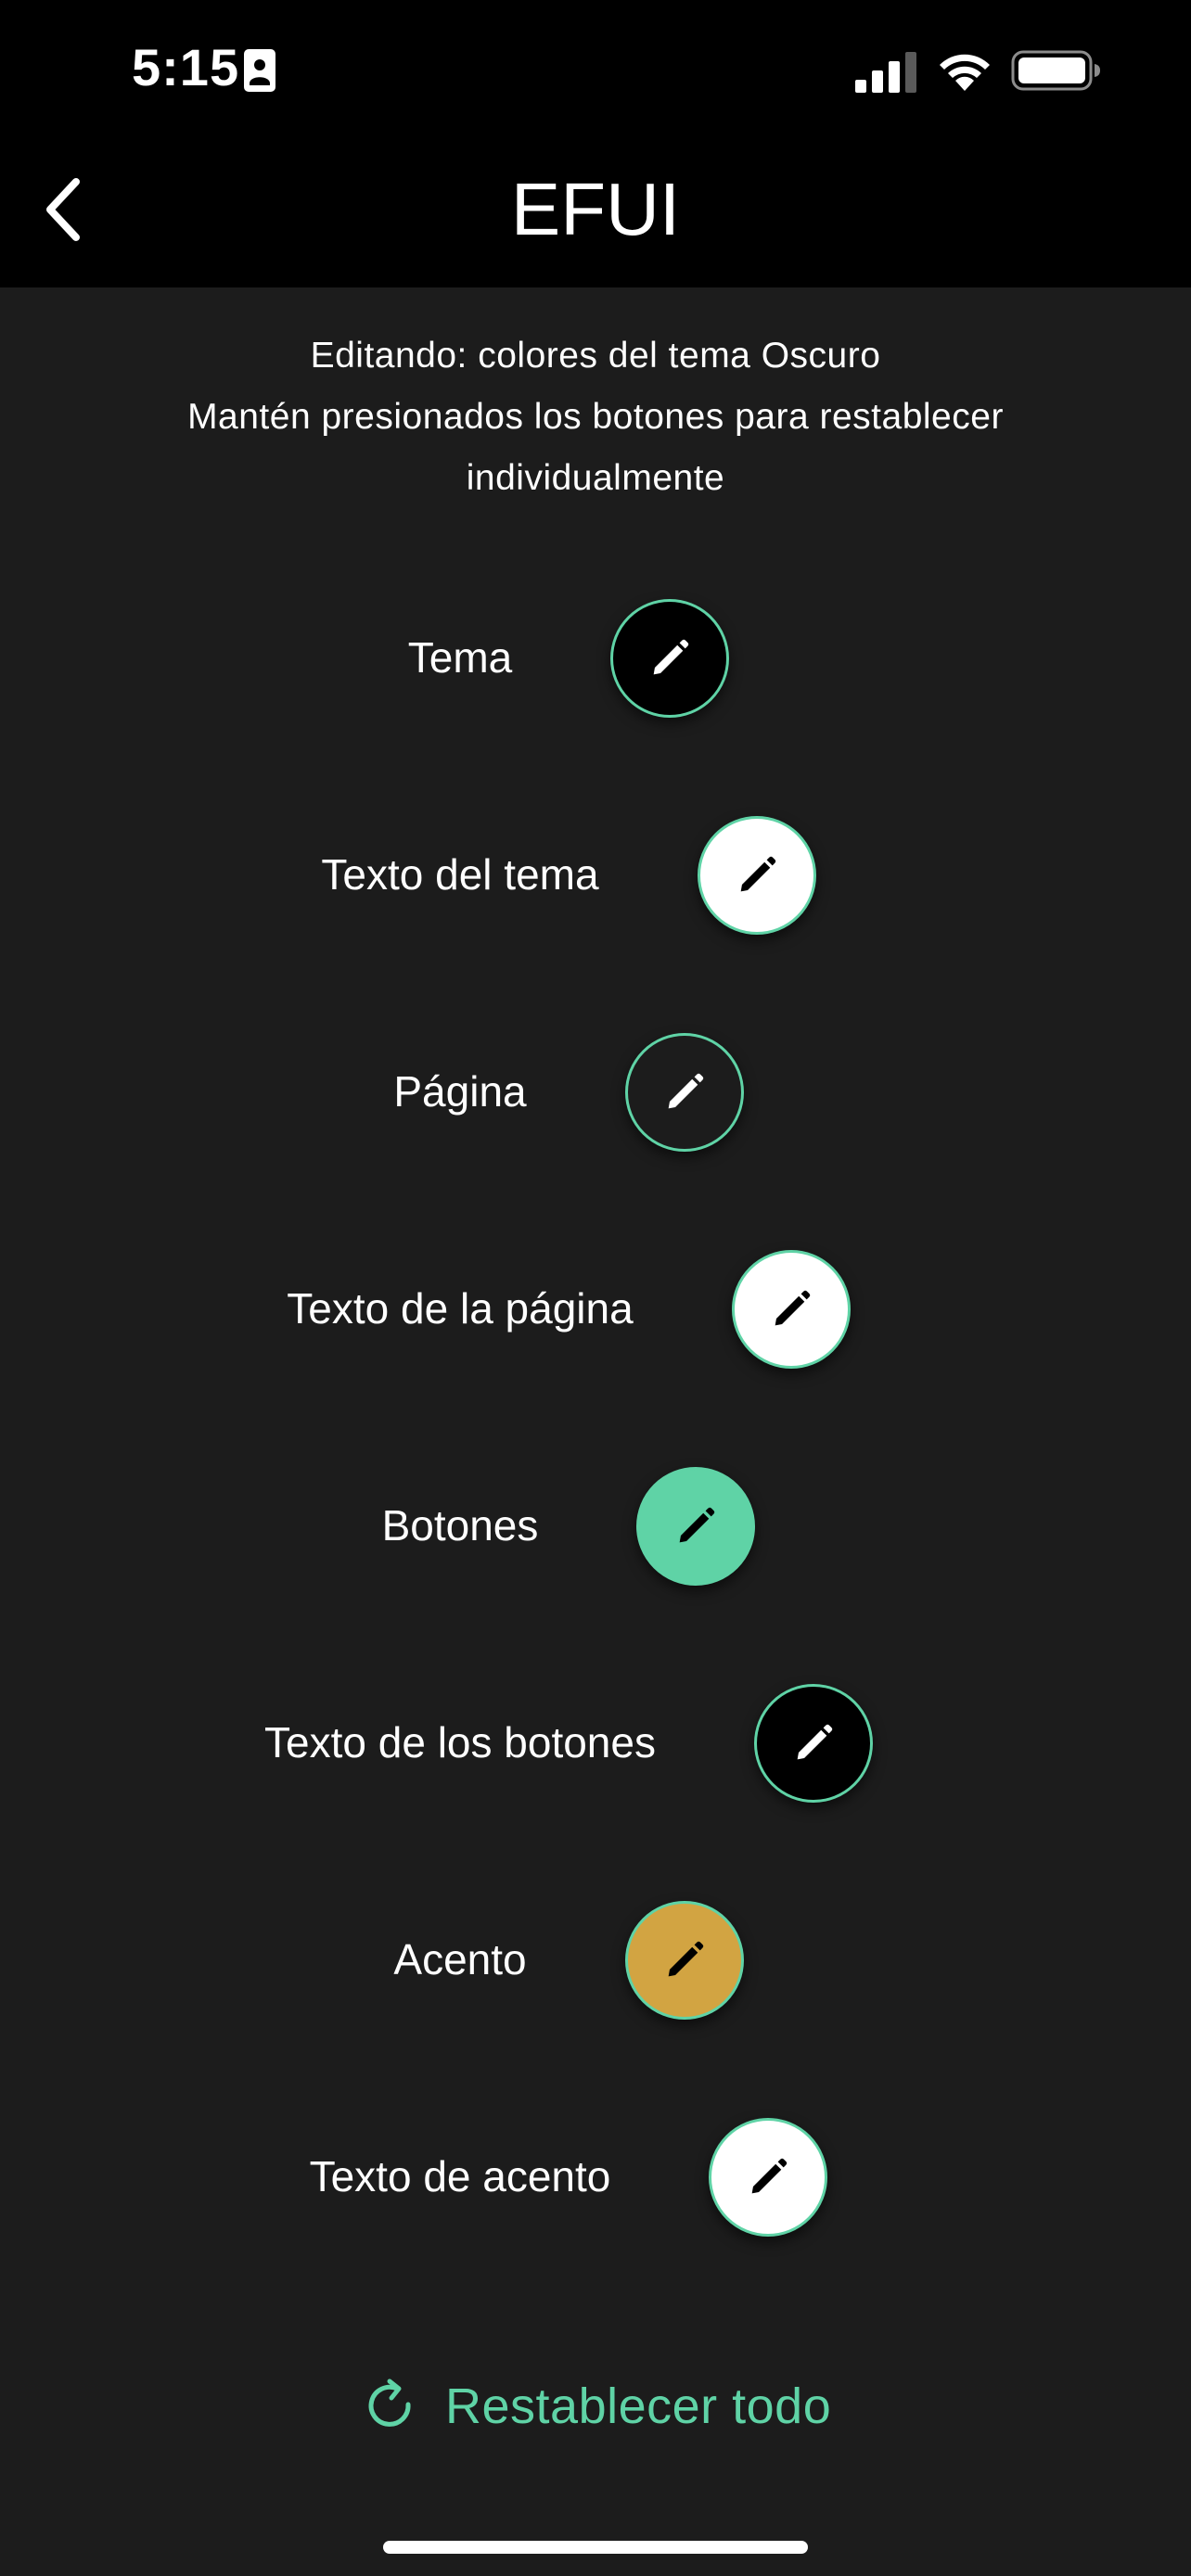 Image resolution: width=1191 pixels, height=2576 pixels. I want to click on reset-all-button: Restablecer todo, so click(597, 2406).